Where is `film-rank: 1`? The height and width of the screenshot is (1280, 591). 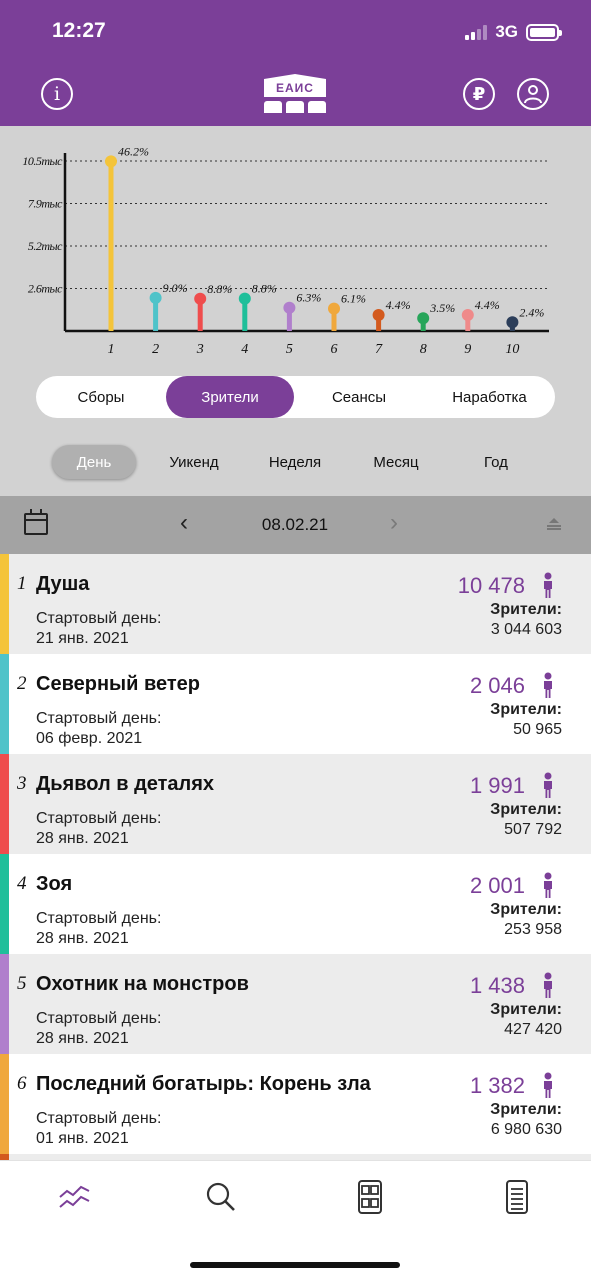
film-rank: 1 is located at coordinates (22, 583).